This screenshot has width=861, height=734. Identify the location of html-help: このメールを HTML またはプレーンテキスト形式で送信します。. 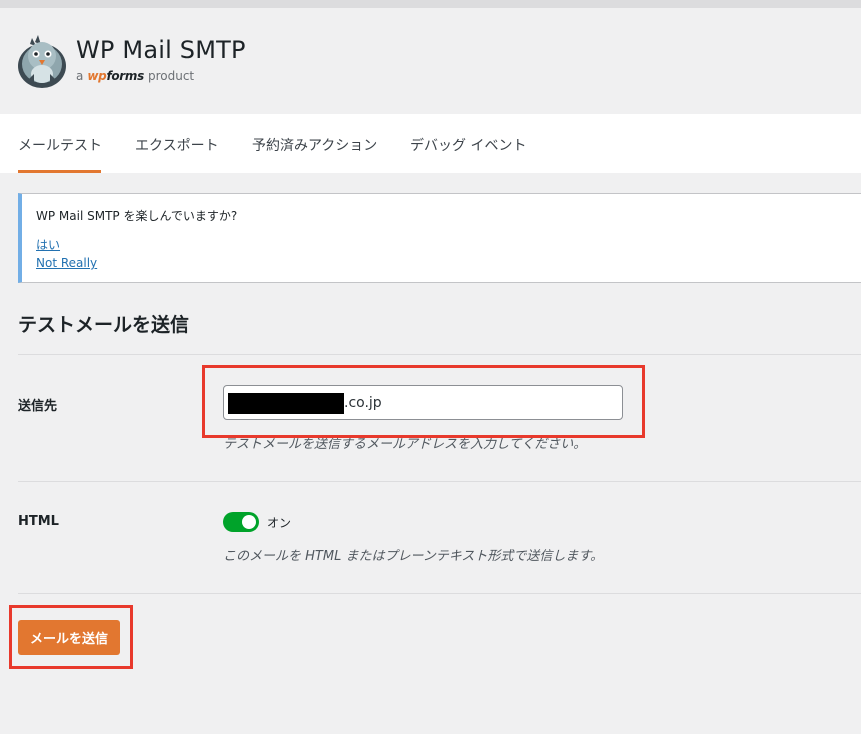
(413, 556).